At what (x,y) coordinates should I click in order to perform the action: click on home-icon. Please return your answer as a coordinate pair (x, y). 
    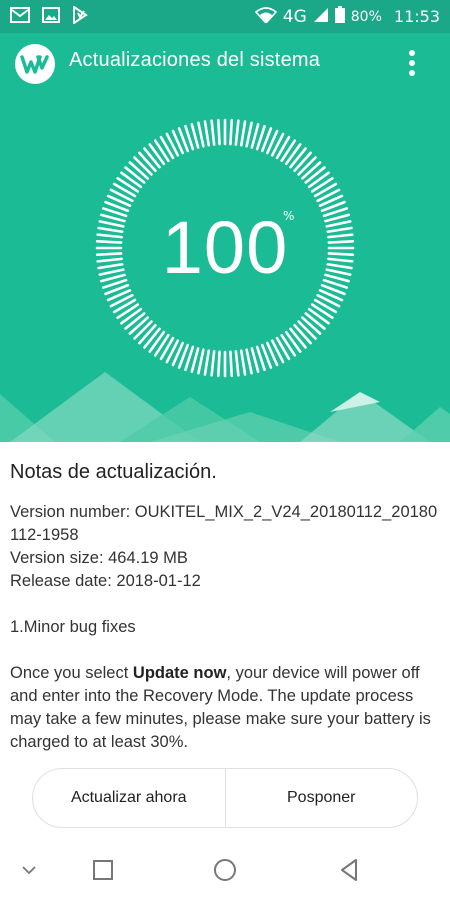
    Looking at the image, I should click on (225, 870).